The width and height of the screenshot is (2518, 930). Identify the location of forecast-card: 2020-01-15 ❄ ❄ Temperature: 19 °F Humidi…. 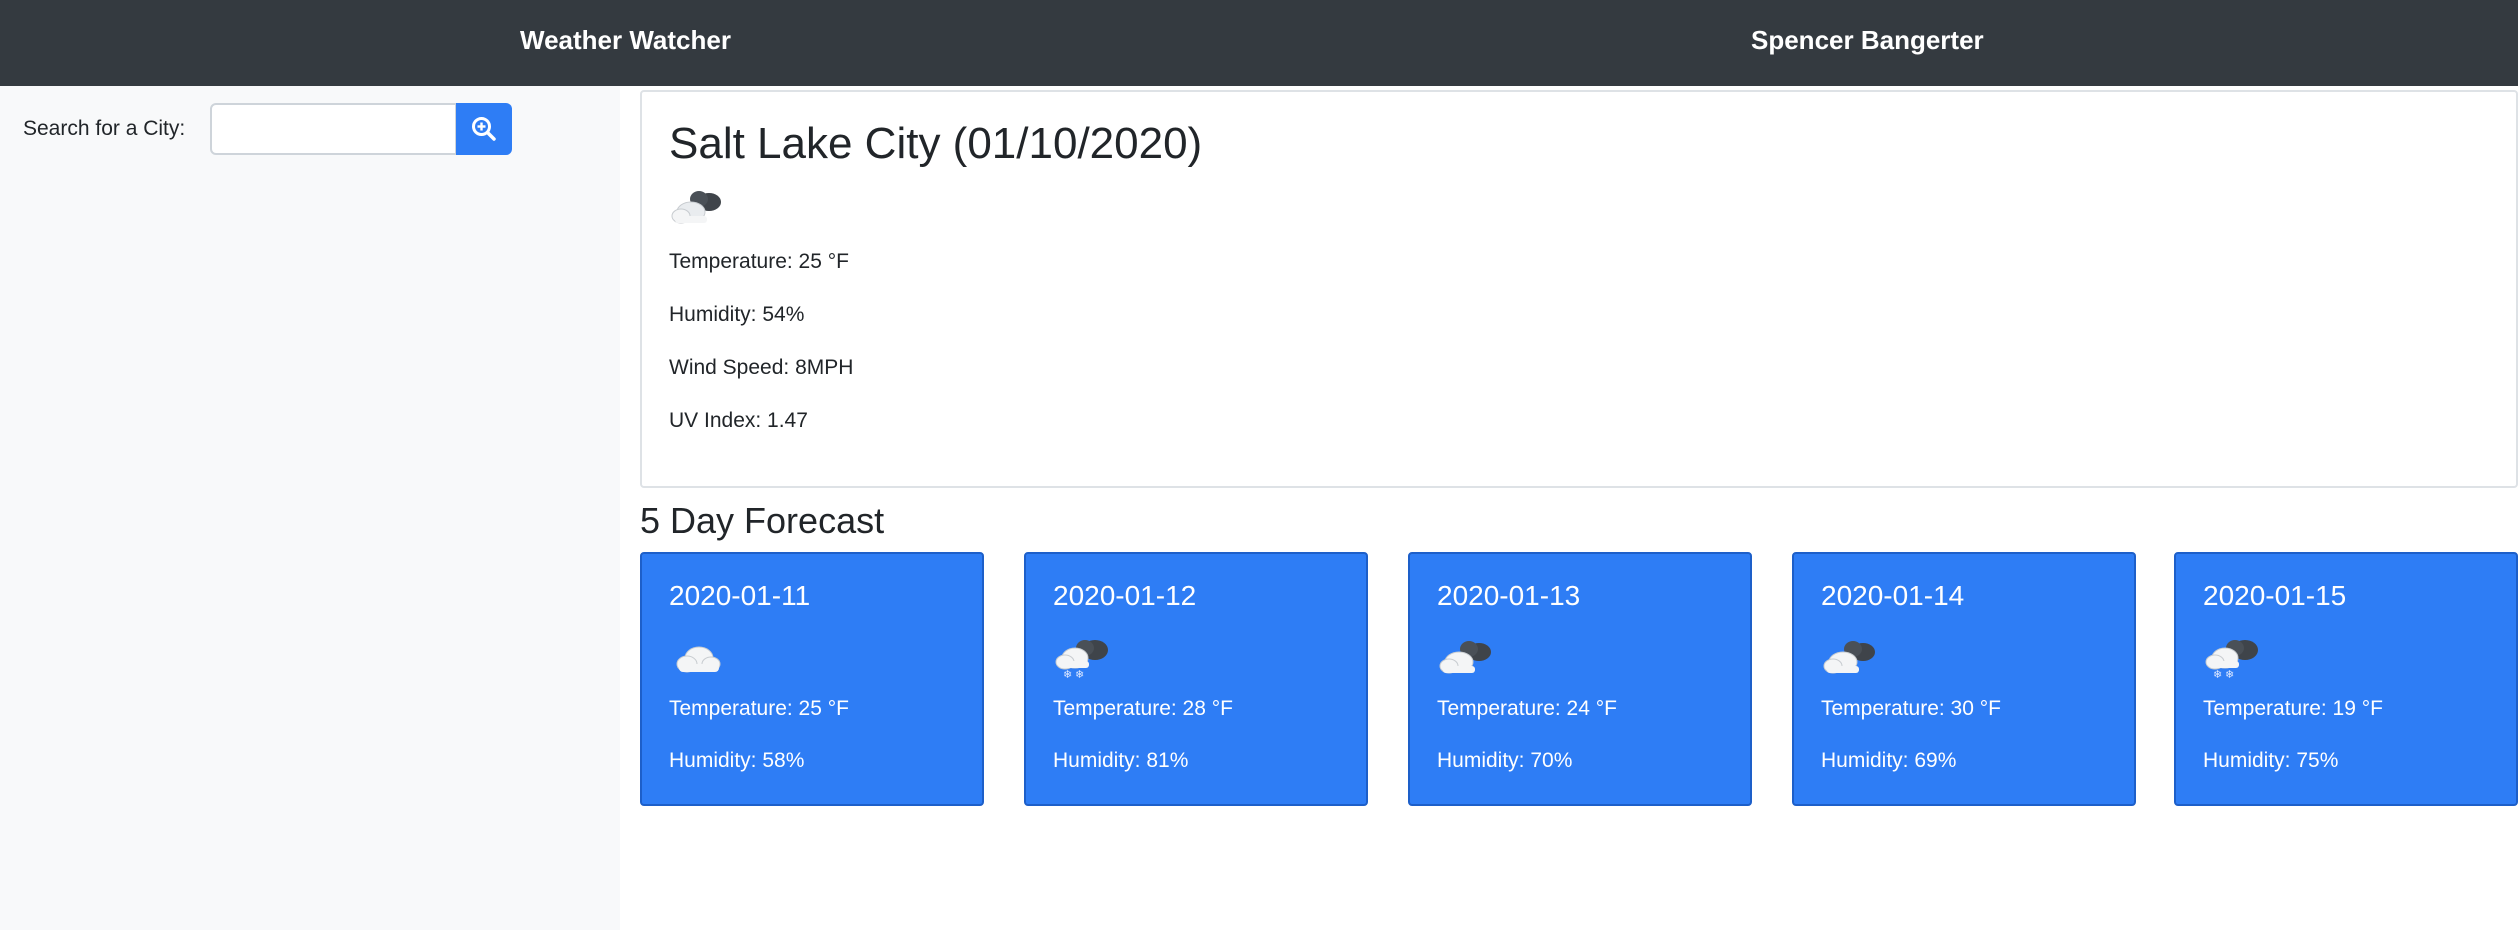
(2346, 679).